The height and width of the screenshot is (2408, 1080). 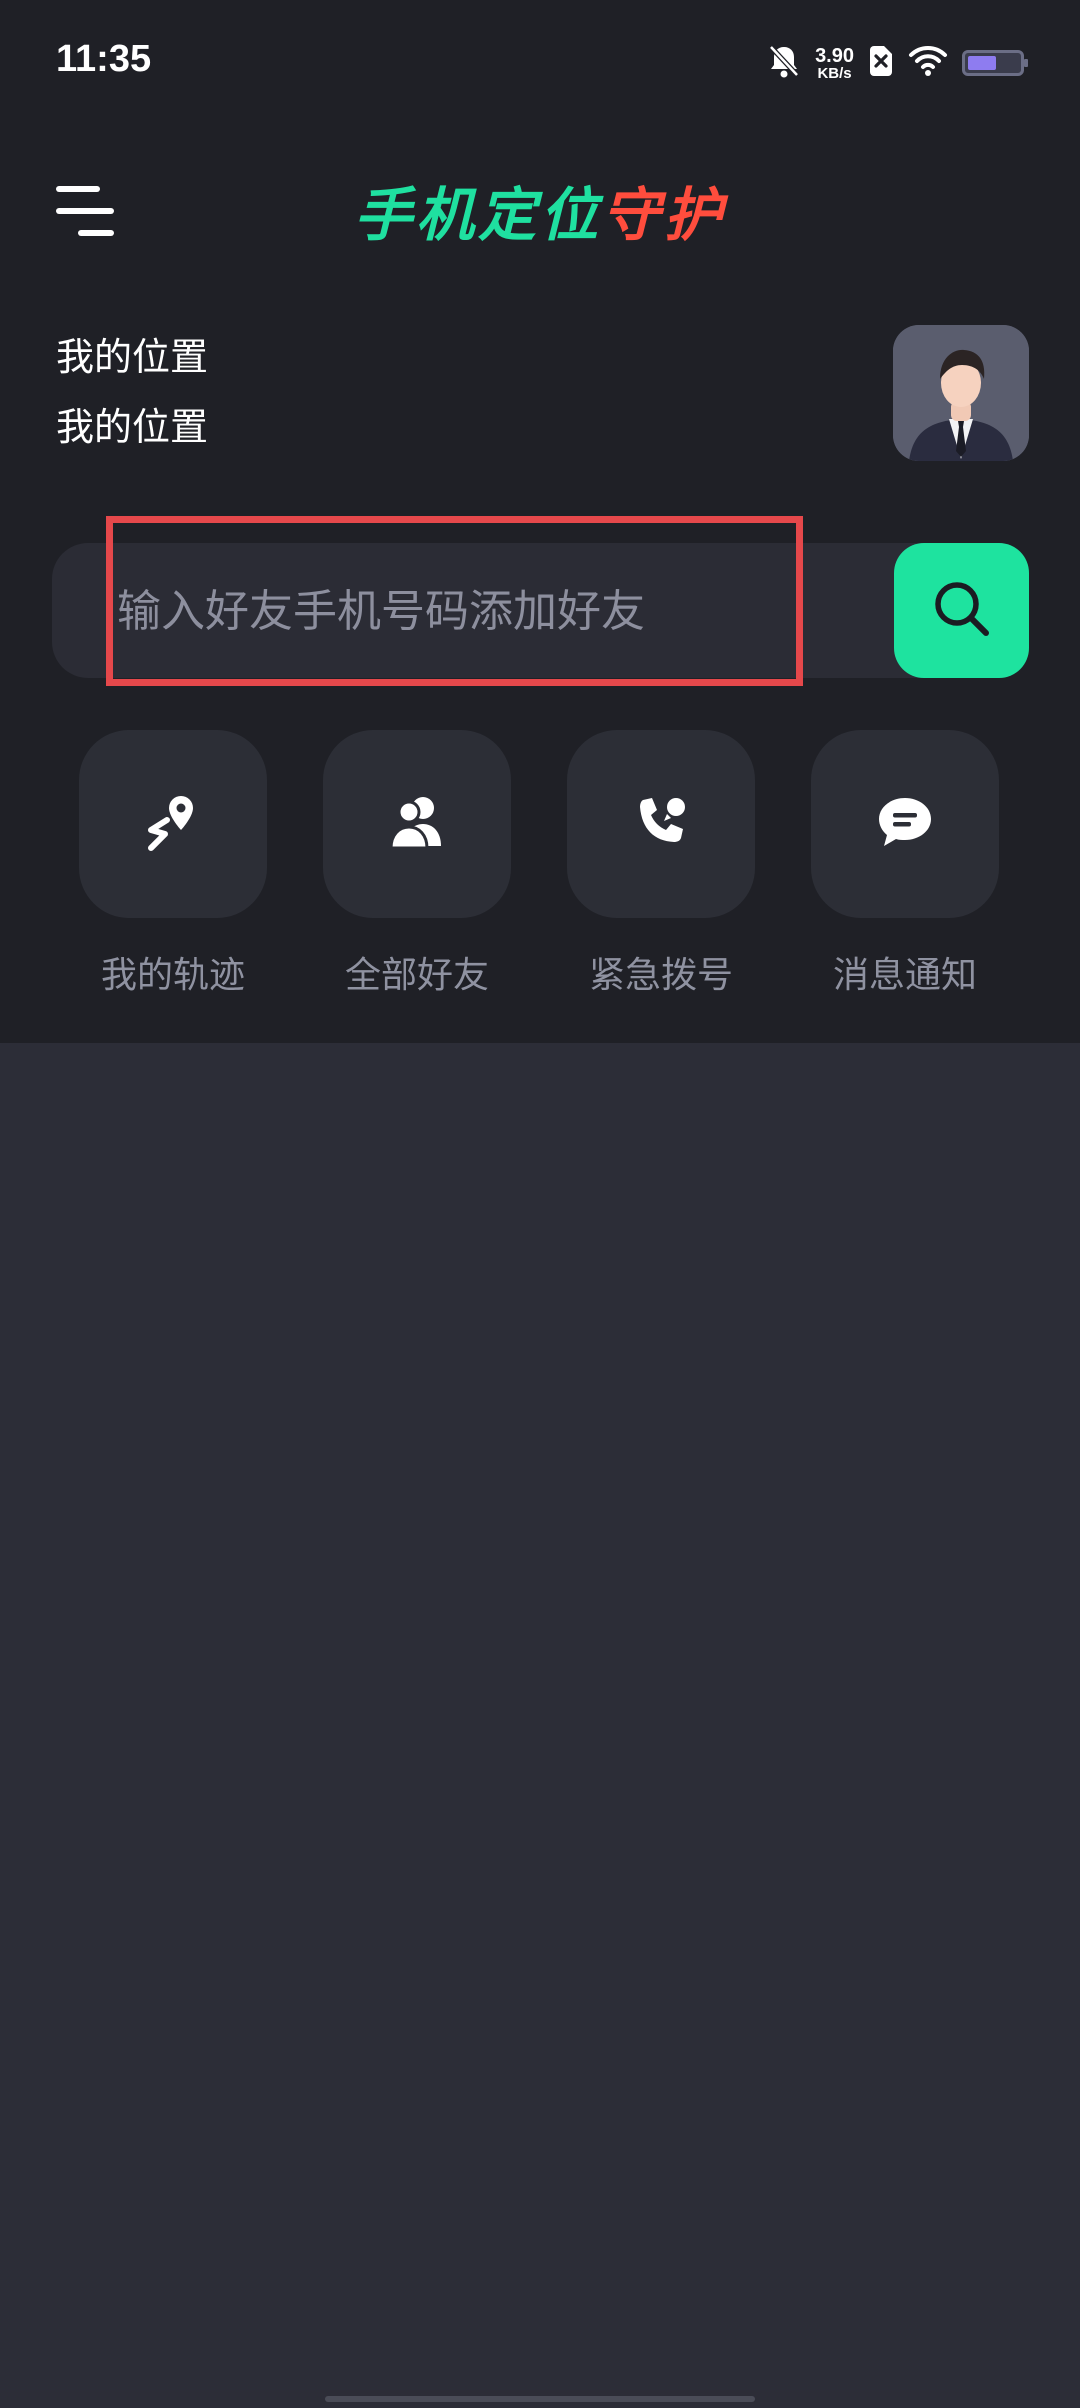 I want to click on net-speed-unit: KB/s, so click(x=834, y=73).